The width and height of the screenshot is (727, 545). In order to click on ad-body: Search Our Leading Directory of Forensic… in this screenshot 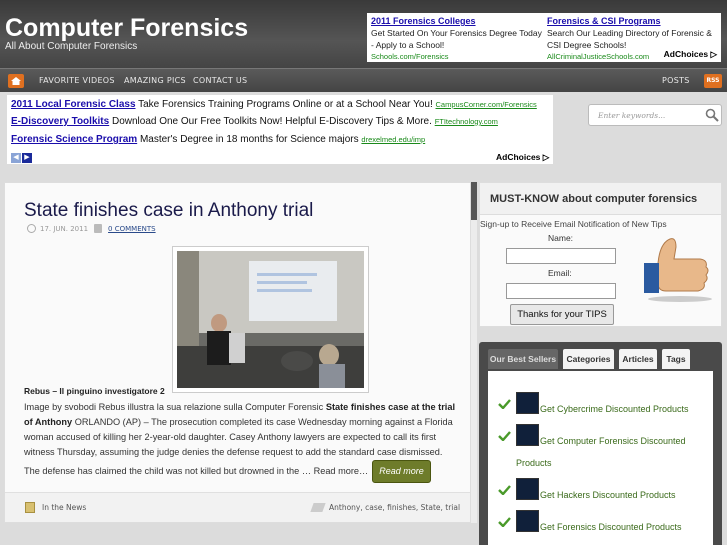, I will do `click(629, 39)`.